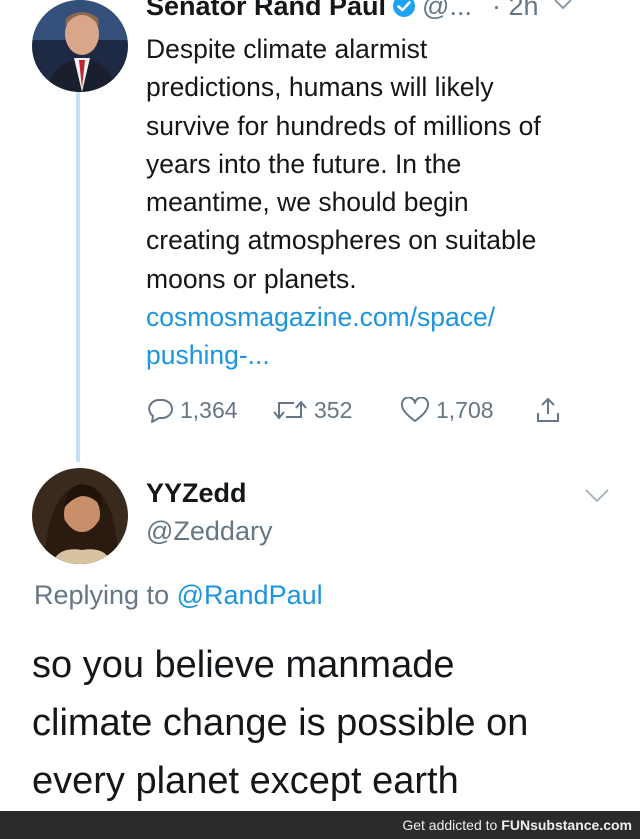  I want to click on tweet2-text-line: so you believe manmade, so click(243, 665).